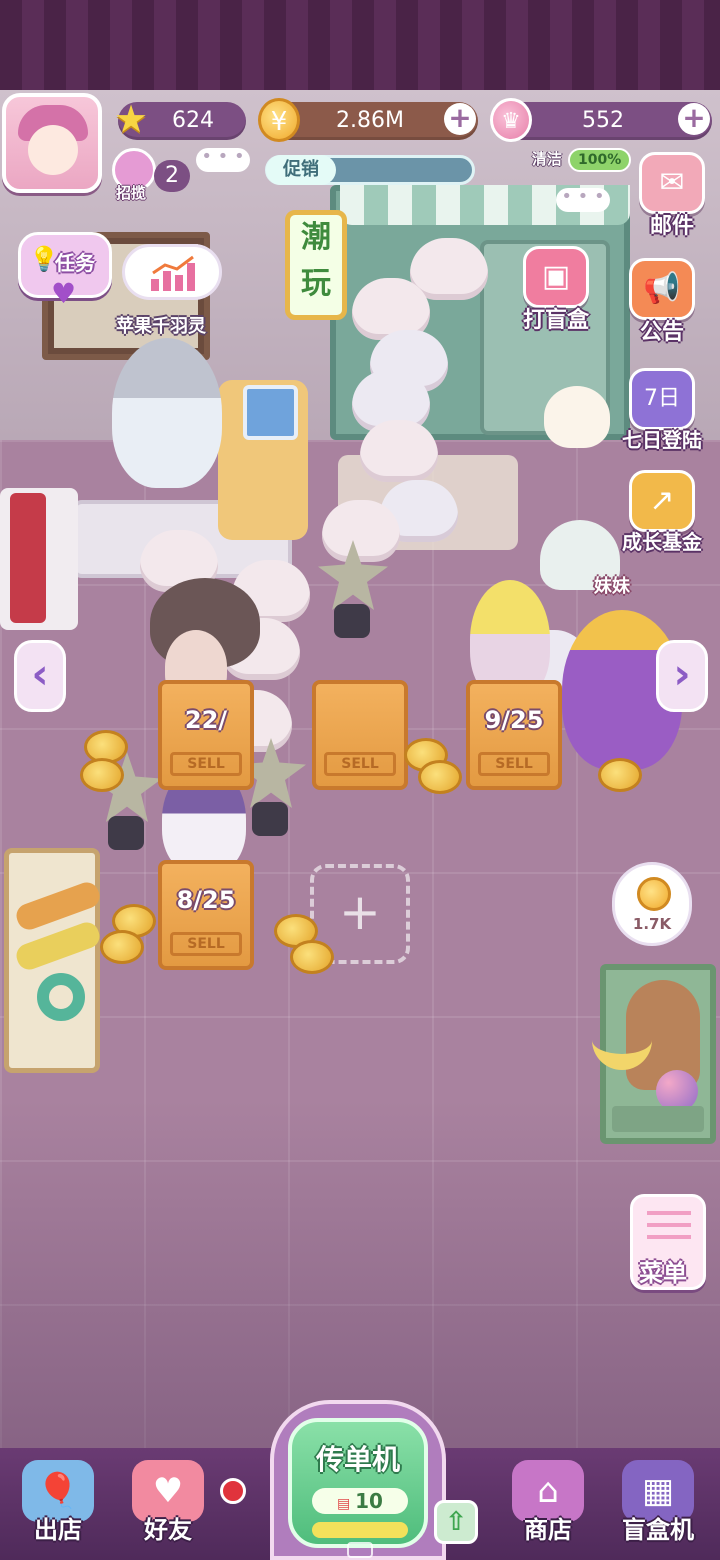 The height and width of the screenshot is (1560, 720). Describe the element at coordinates (612, 586) in the screenshot. I see `sister-name-label: 妹妹` at that location.